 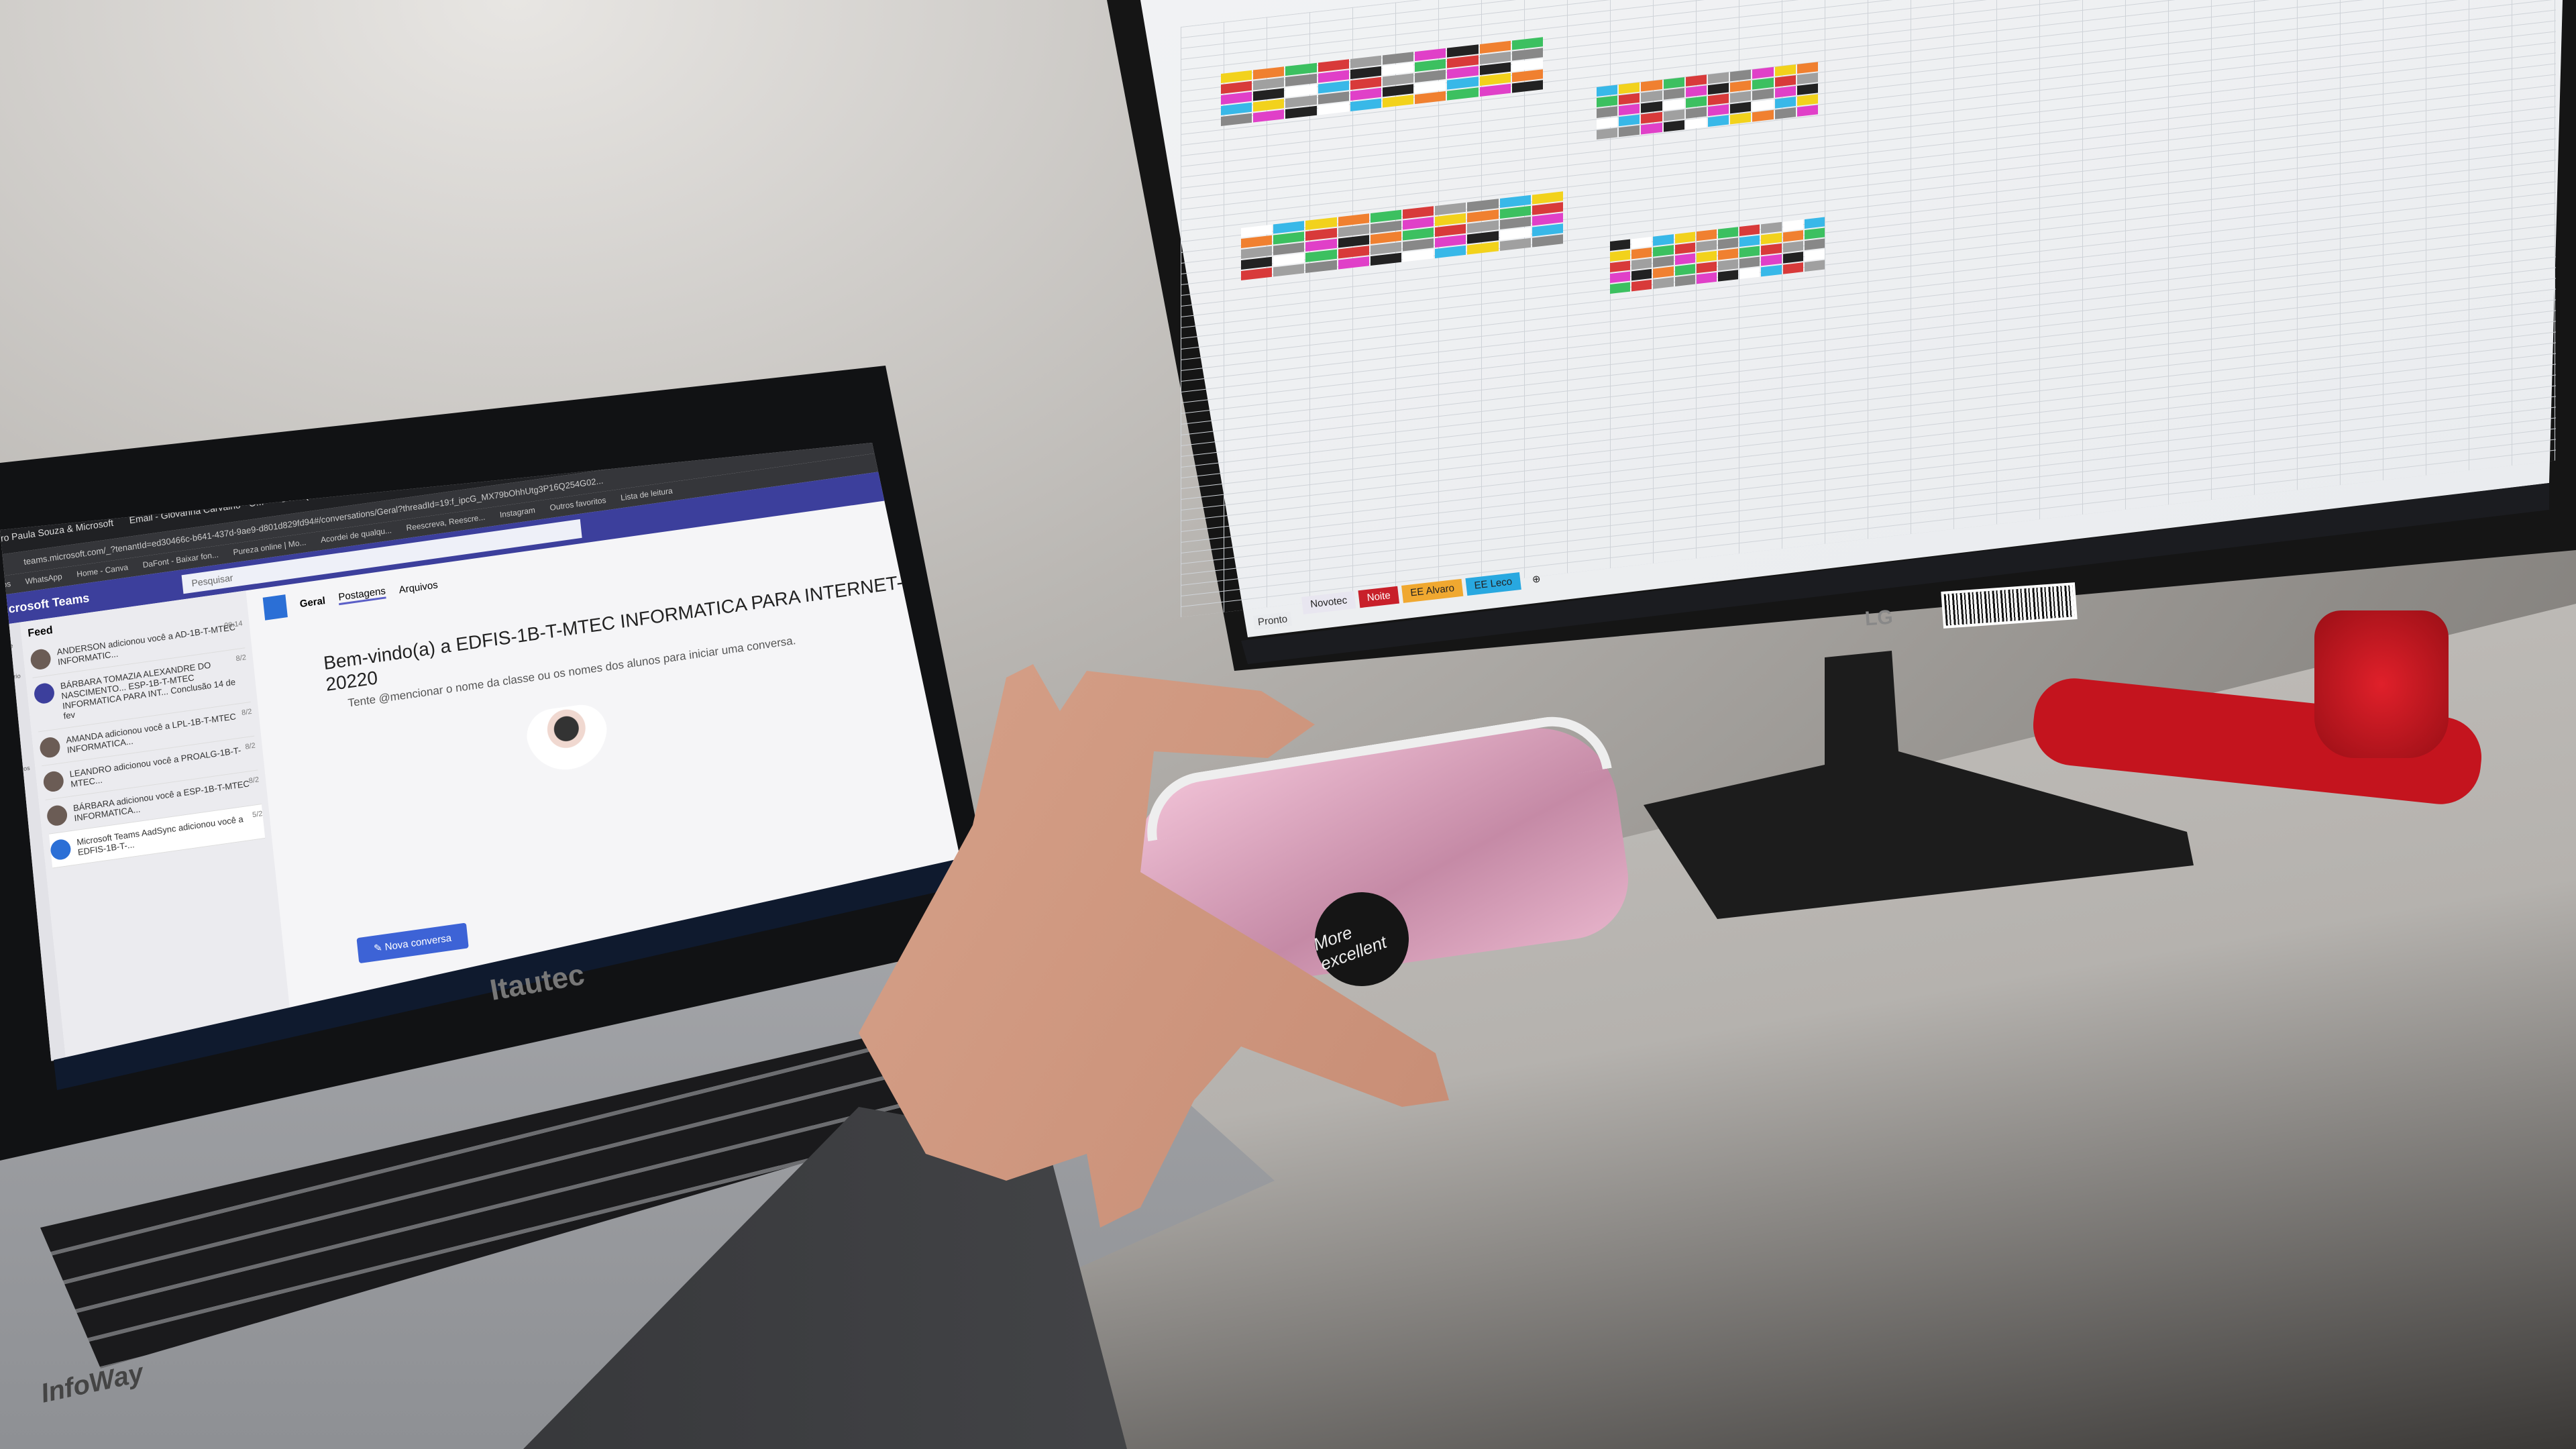 I want to click on bookmark: WhatsApp, so click(x=43, y=580).